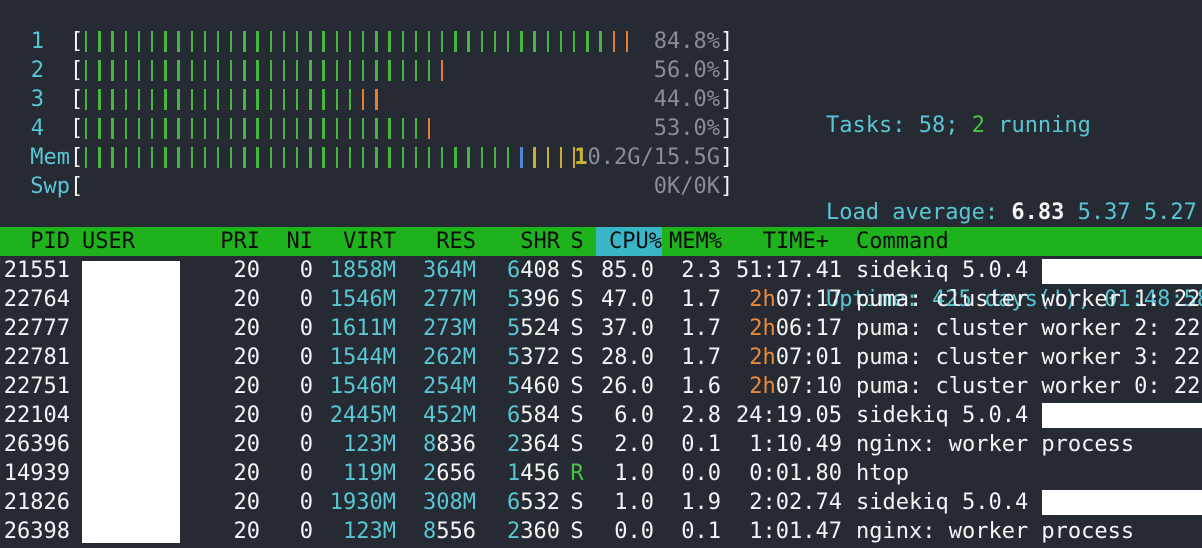 This screenshot has width=1202, height=548. Describe the element at coordinates (443, 241) in the screenshot. I see `column-header-res: RES` at that location.